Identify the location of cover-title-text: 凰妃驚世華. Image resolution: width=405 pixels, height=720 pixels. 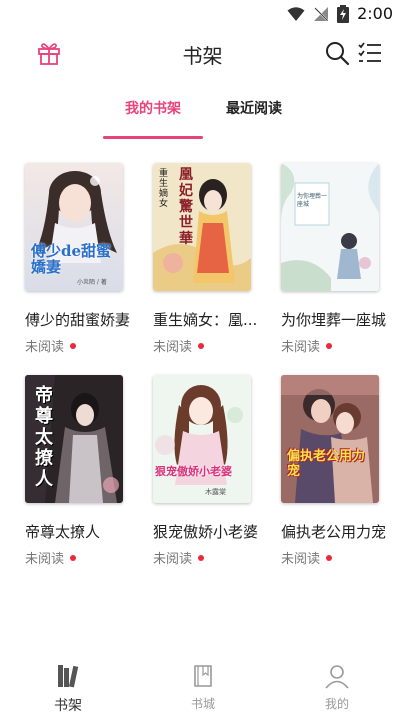
(186, 207).